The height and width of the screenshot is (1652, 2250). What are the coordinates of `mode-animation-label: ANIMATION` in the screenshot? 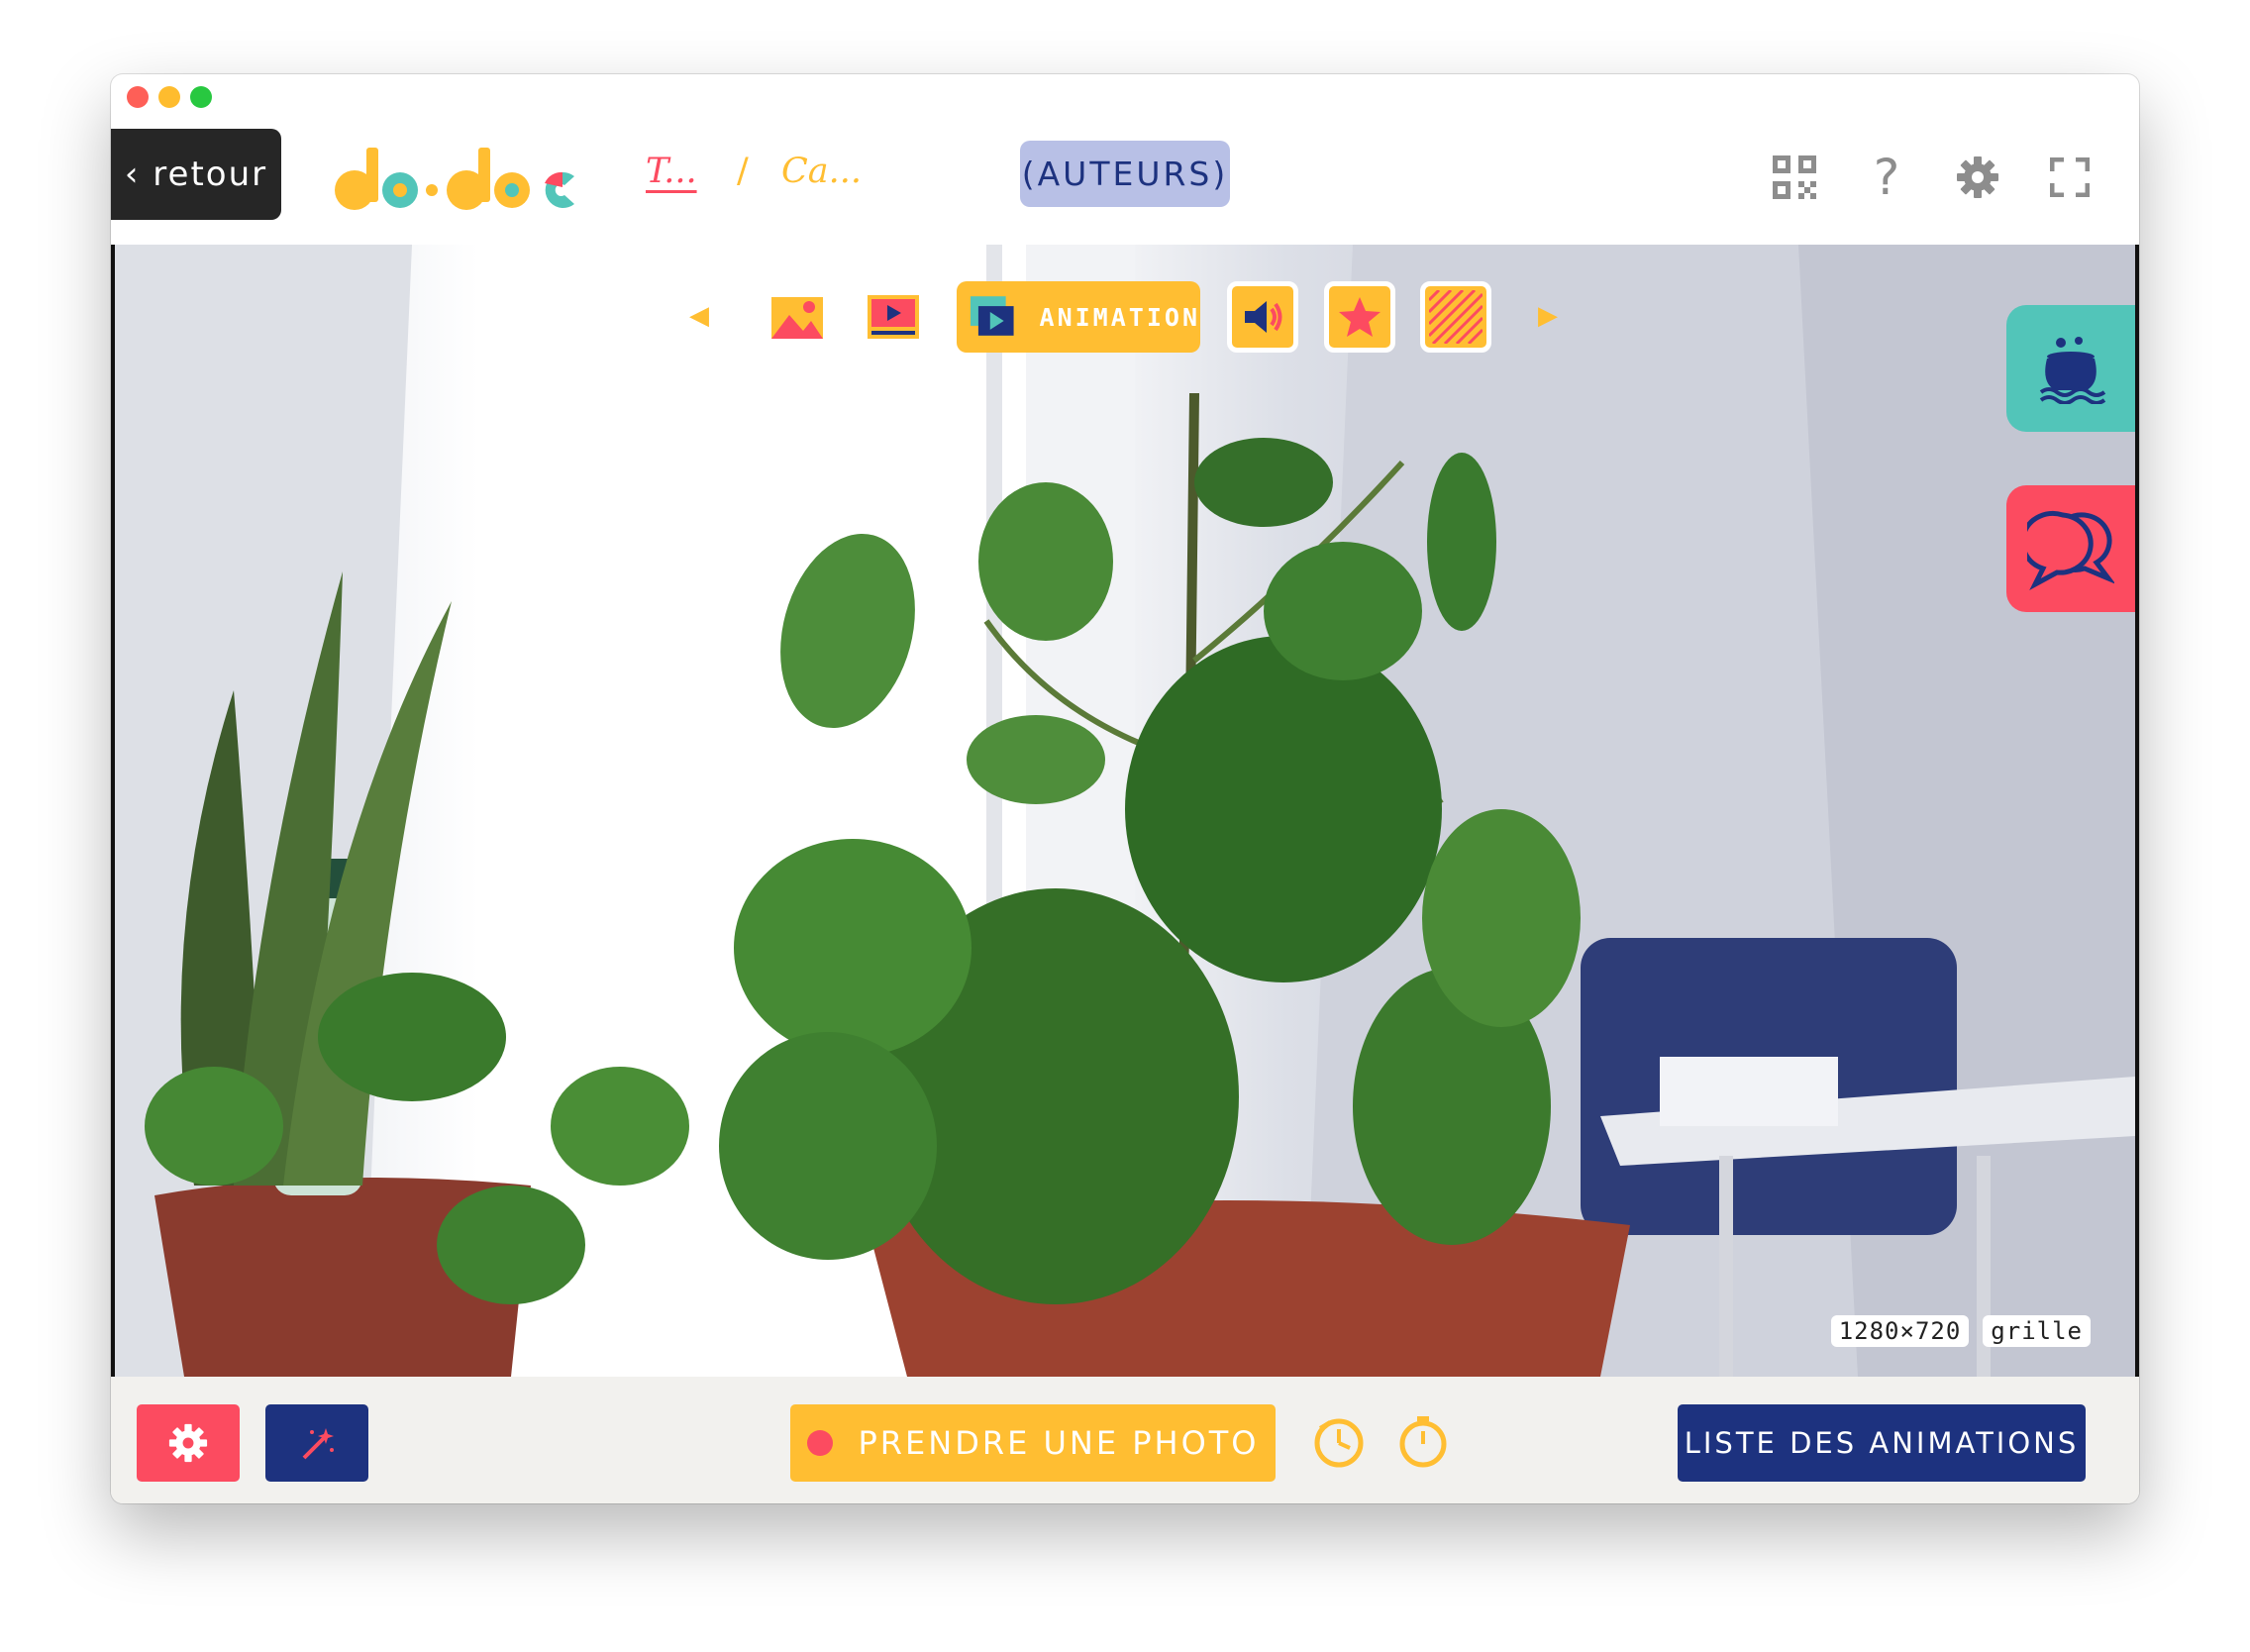 It's located at (1120, 317).